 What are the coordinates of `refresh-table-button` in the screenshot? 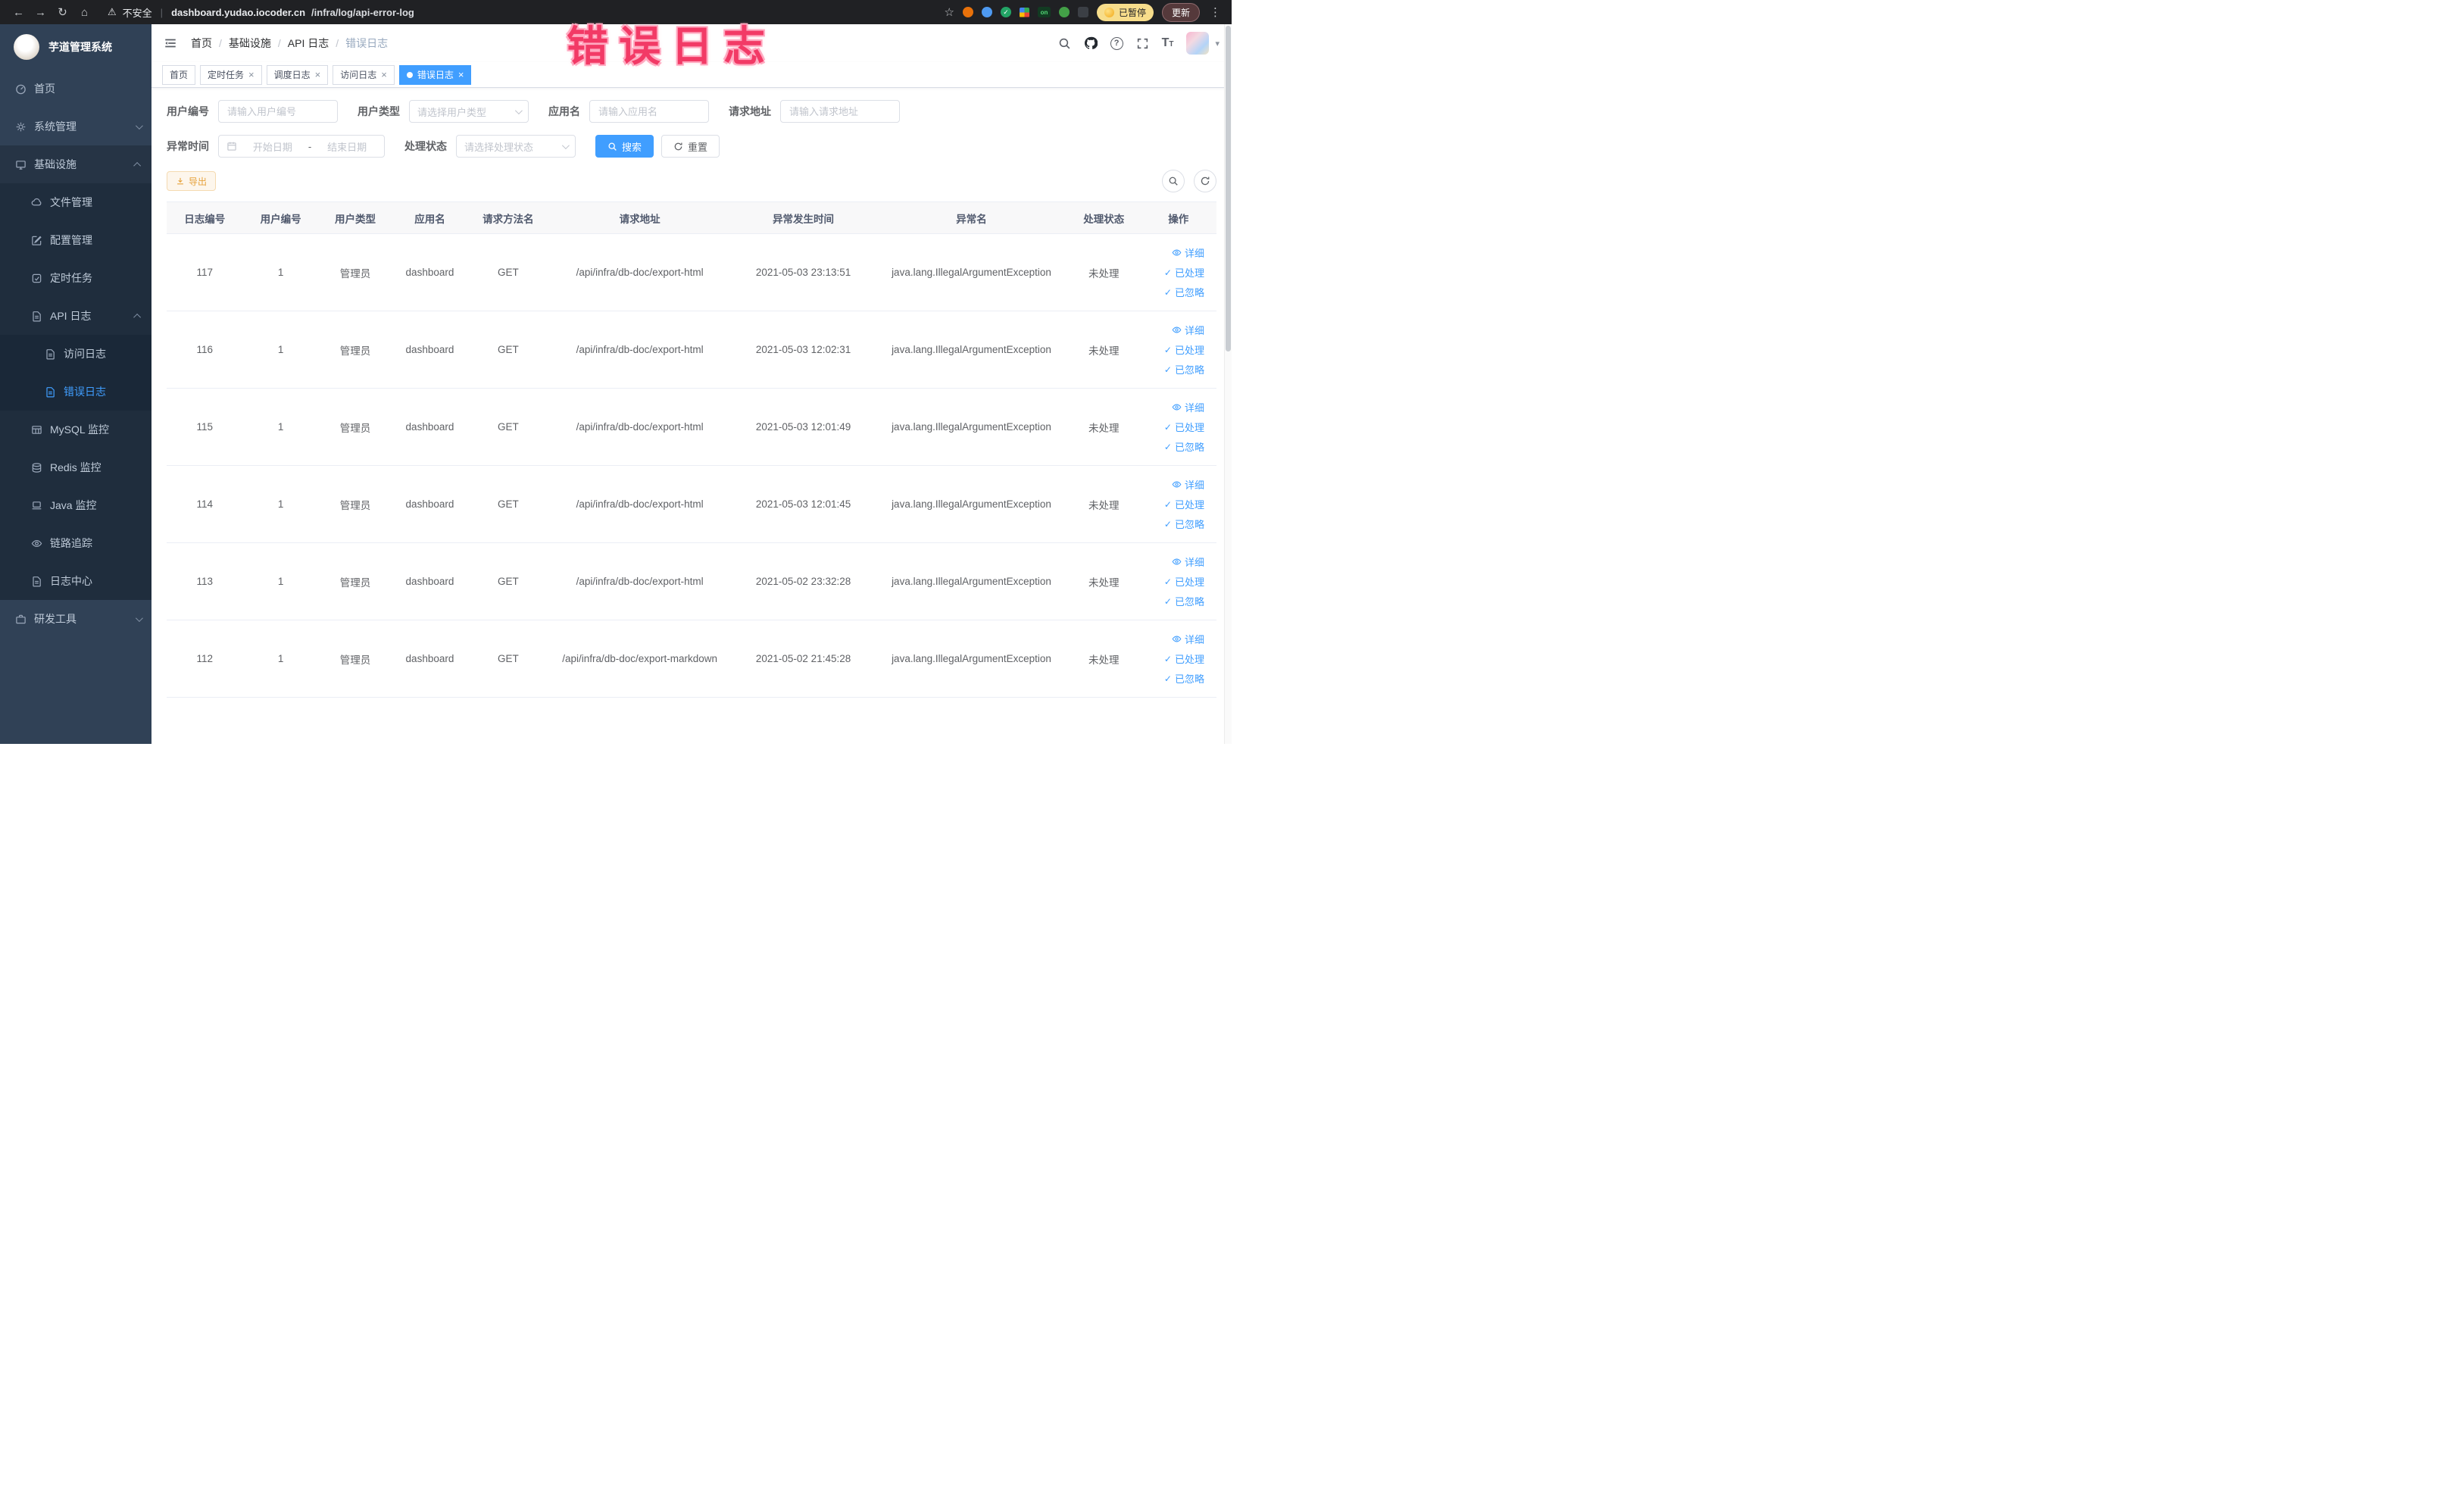 It's located at (1205, 181).